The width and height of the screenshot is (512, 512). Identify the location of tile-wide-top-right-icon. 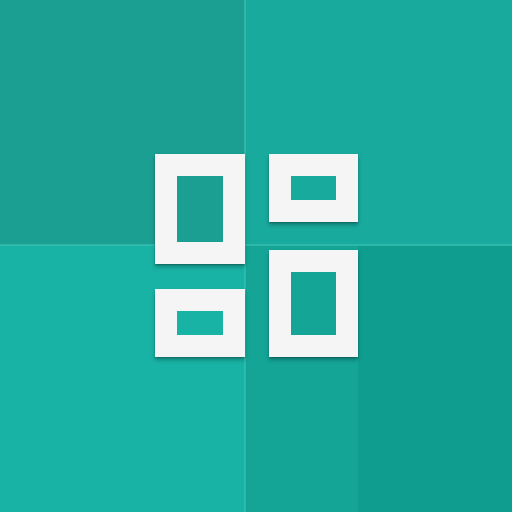
(313, 188).